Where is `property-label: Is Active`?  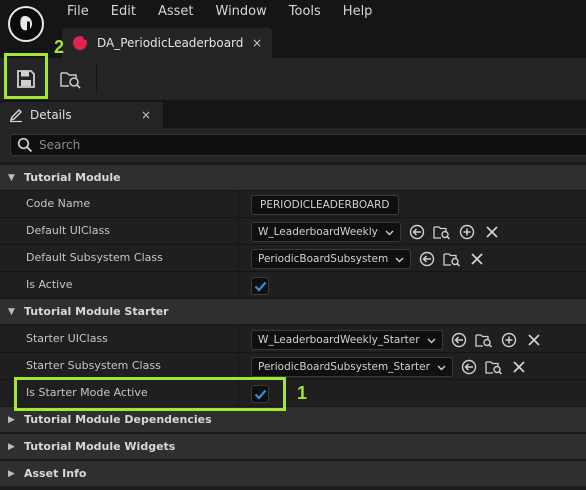 property-label: Is Active is located at coordinates (49, 284).